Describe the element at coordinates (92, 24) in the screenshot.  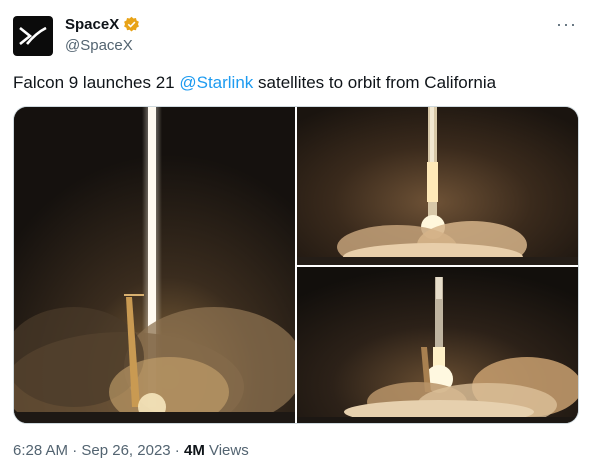
I see `author-name: SpaceX` at that location.